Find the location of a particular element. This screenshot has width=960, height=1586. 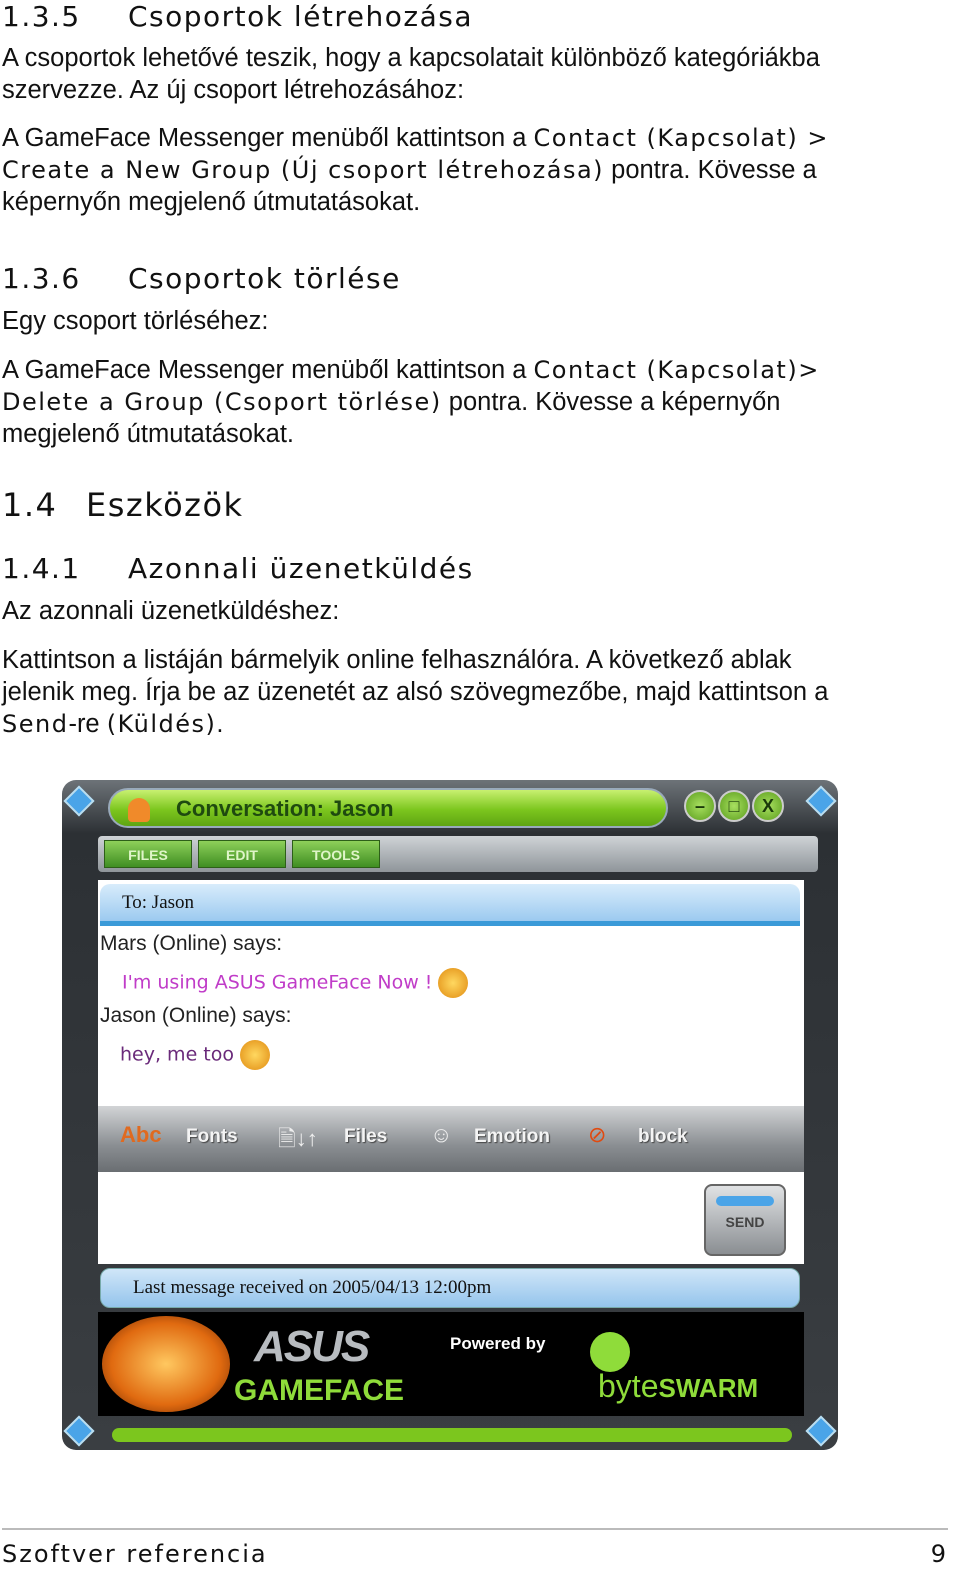

gameface-logo: GAMEFACE is located at coordinates (319, 1390).